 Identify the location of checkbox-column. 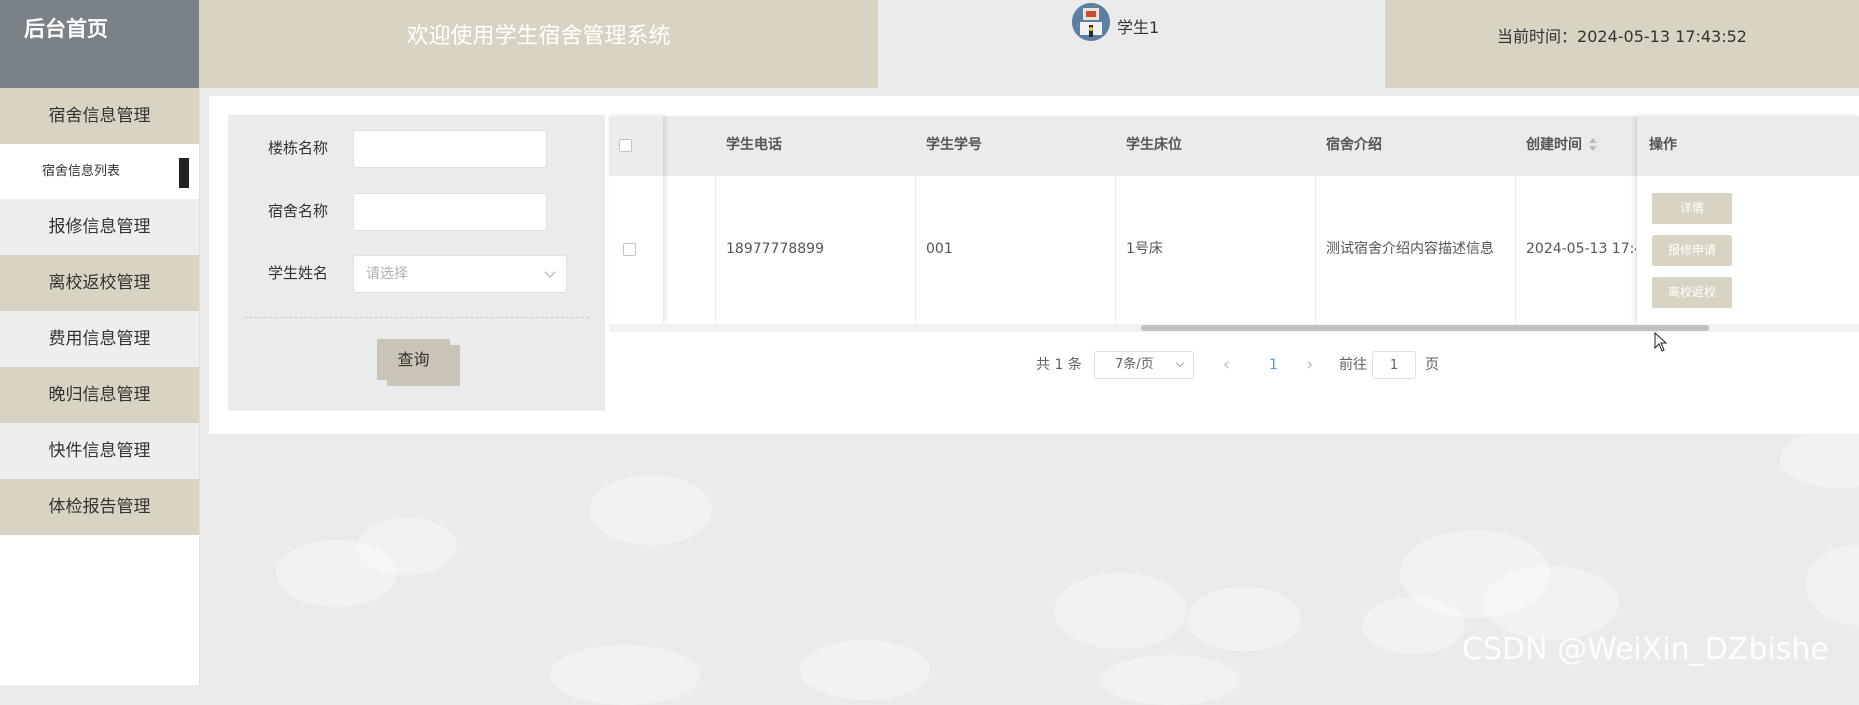
(636, 220).